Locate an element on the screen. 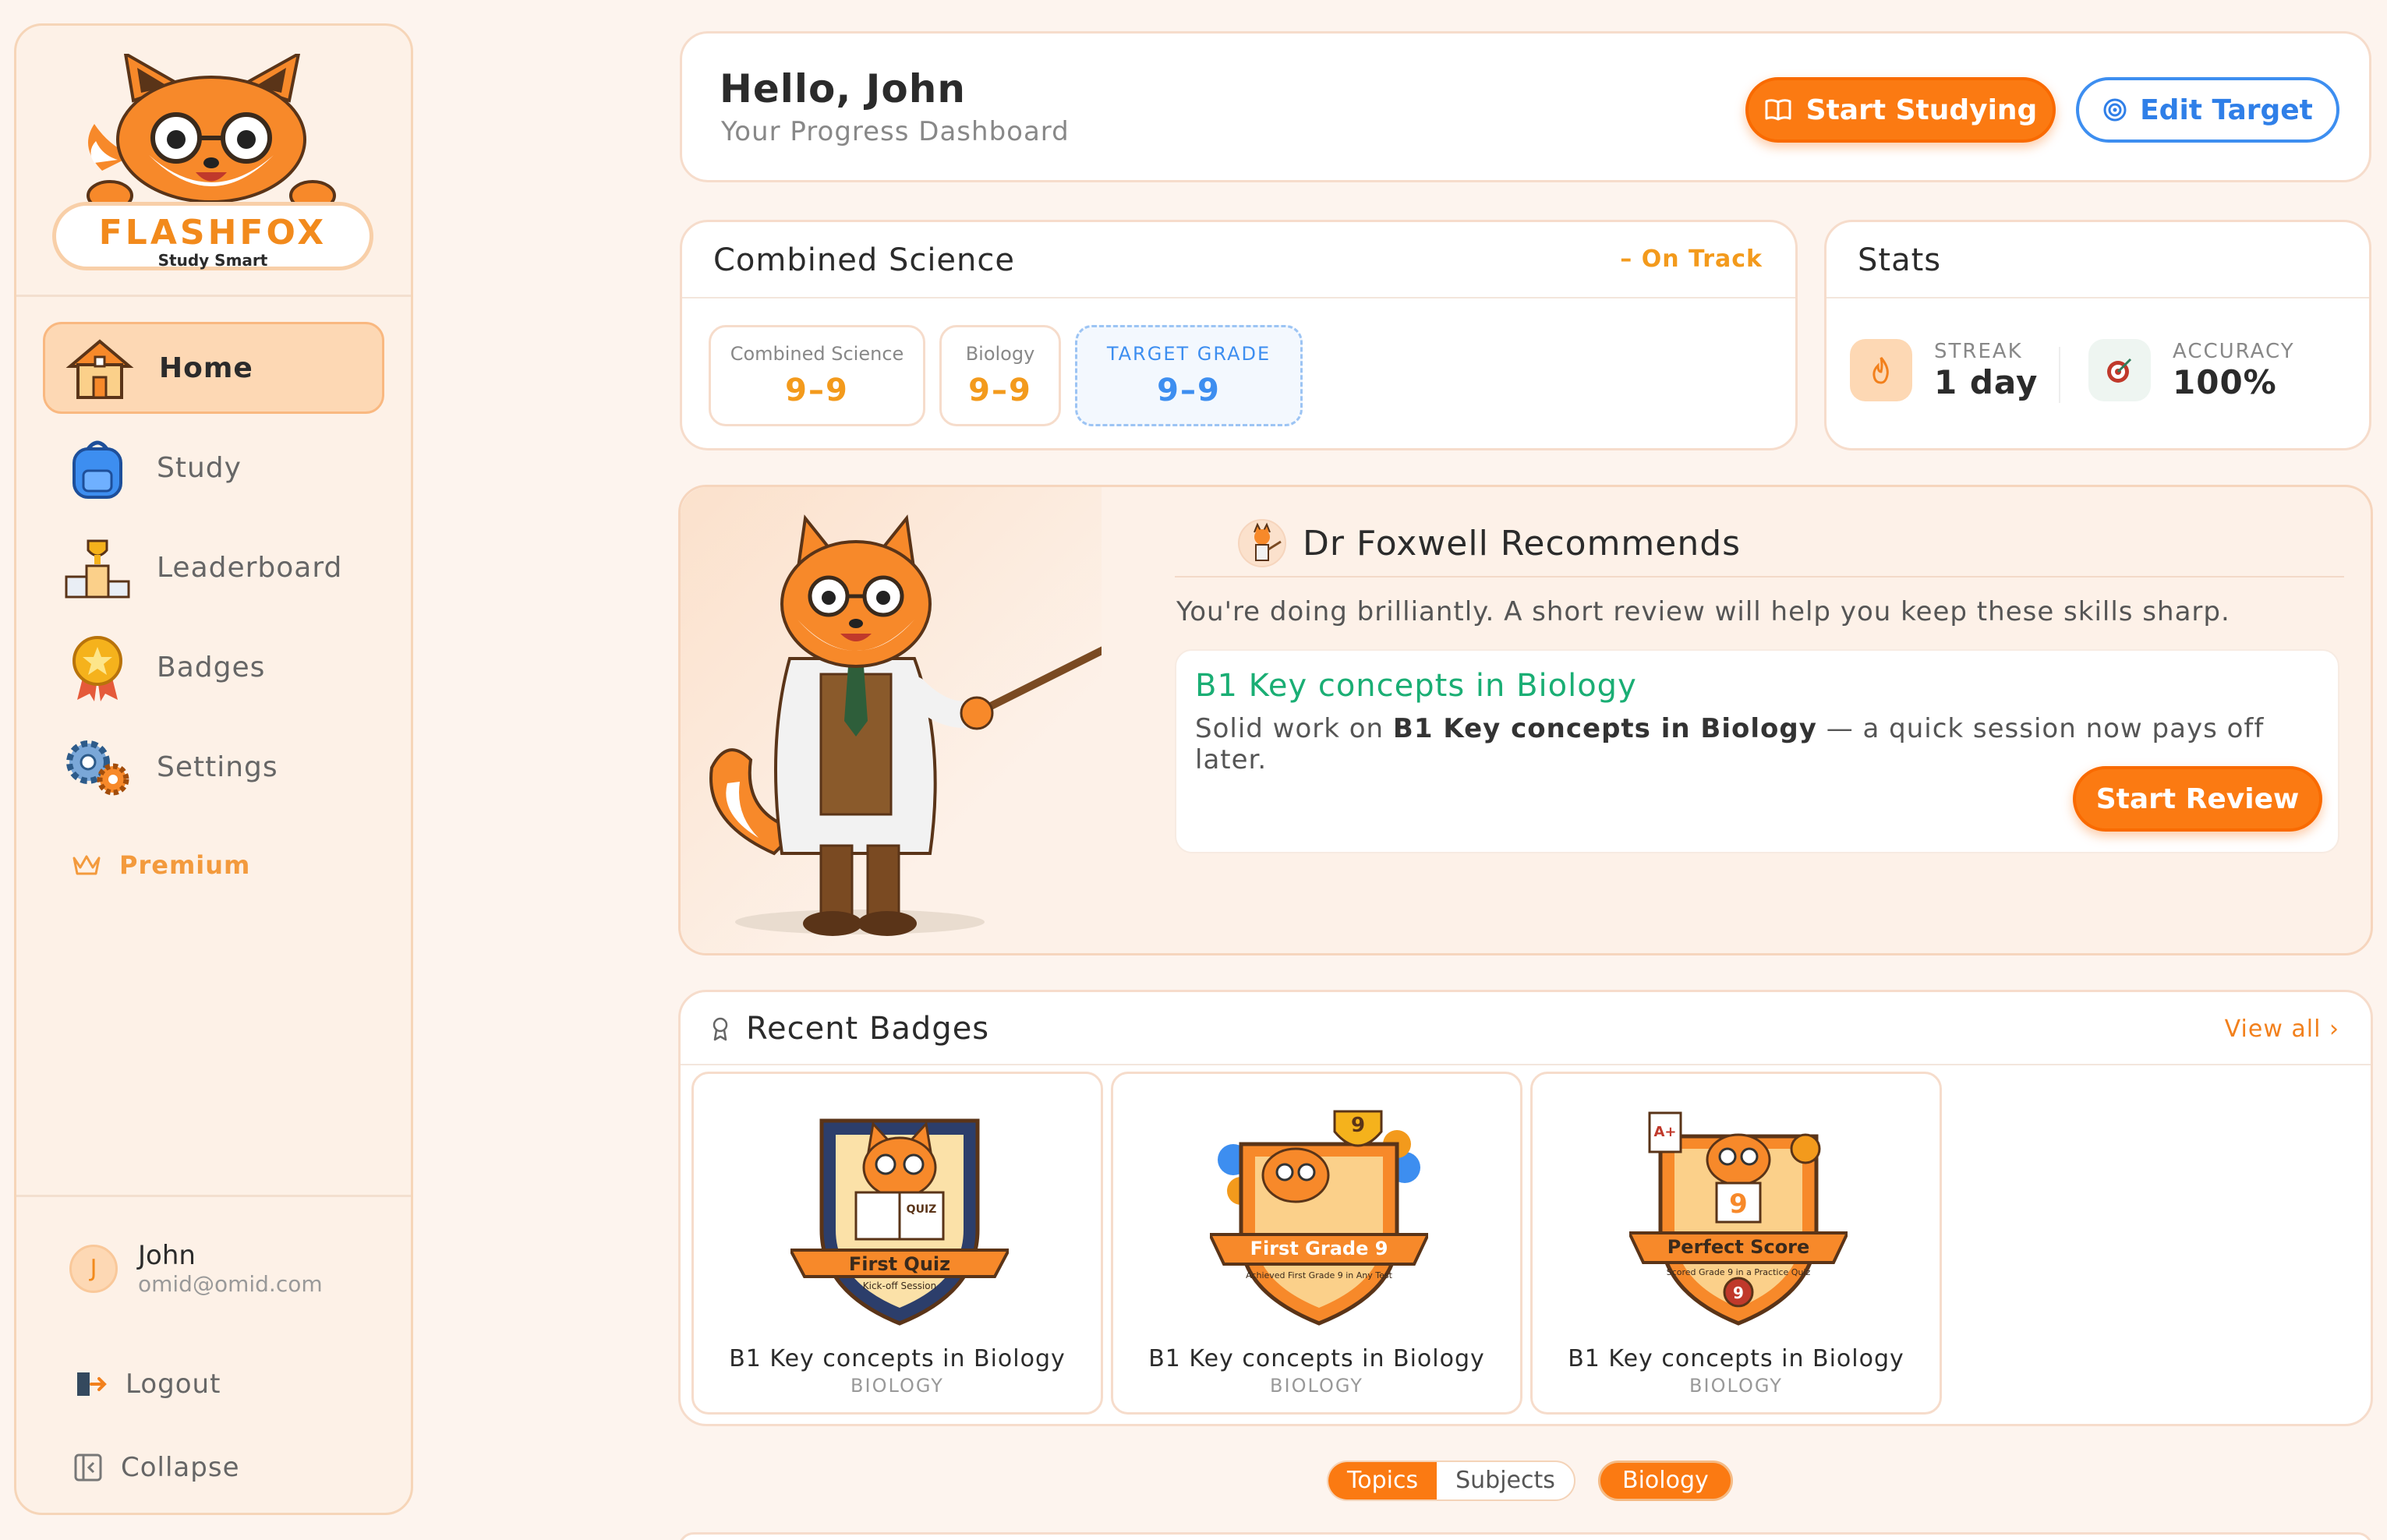 The image size is (2387, 1540). logout-label: Logout is located at coordinates (173, 1384).